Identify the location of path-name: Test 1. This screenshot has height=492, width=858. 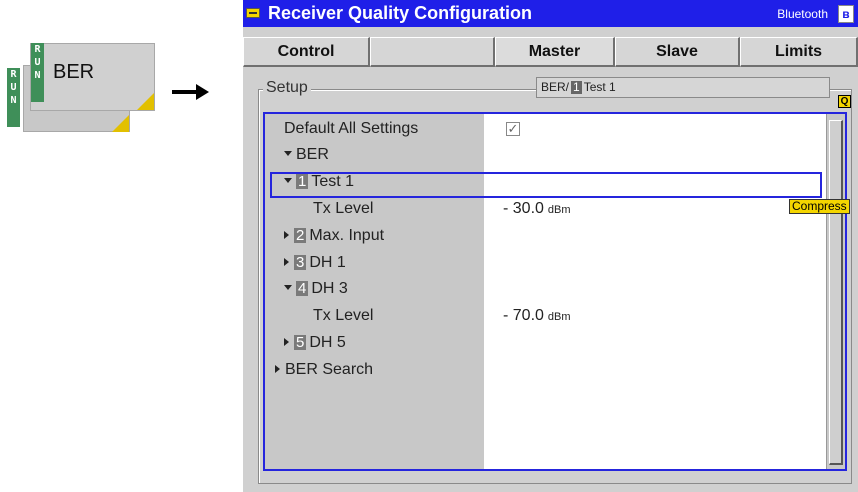
(599, 87).